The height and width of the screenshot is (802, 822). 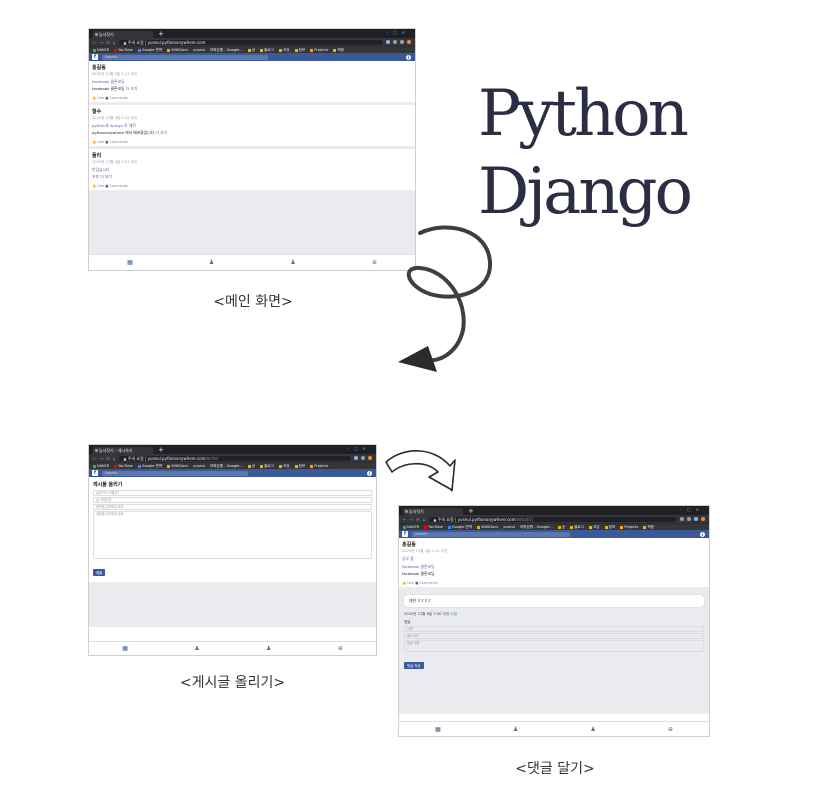 What do you see at coordinates (232, 507) in the screenshot?
I see `title-input: 제목을 입력해주세요` at bounding box center [232, 507].